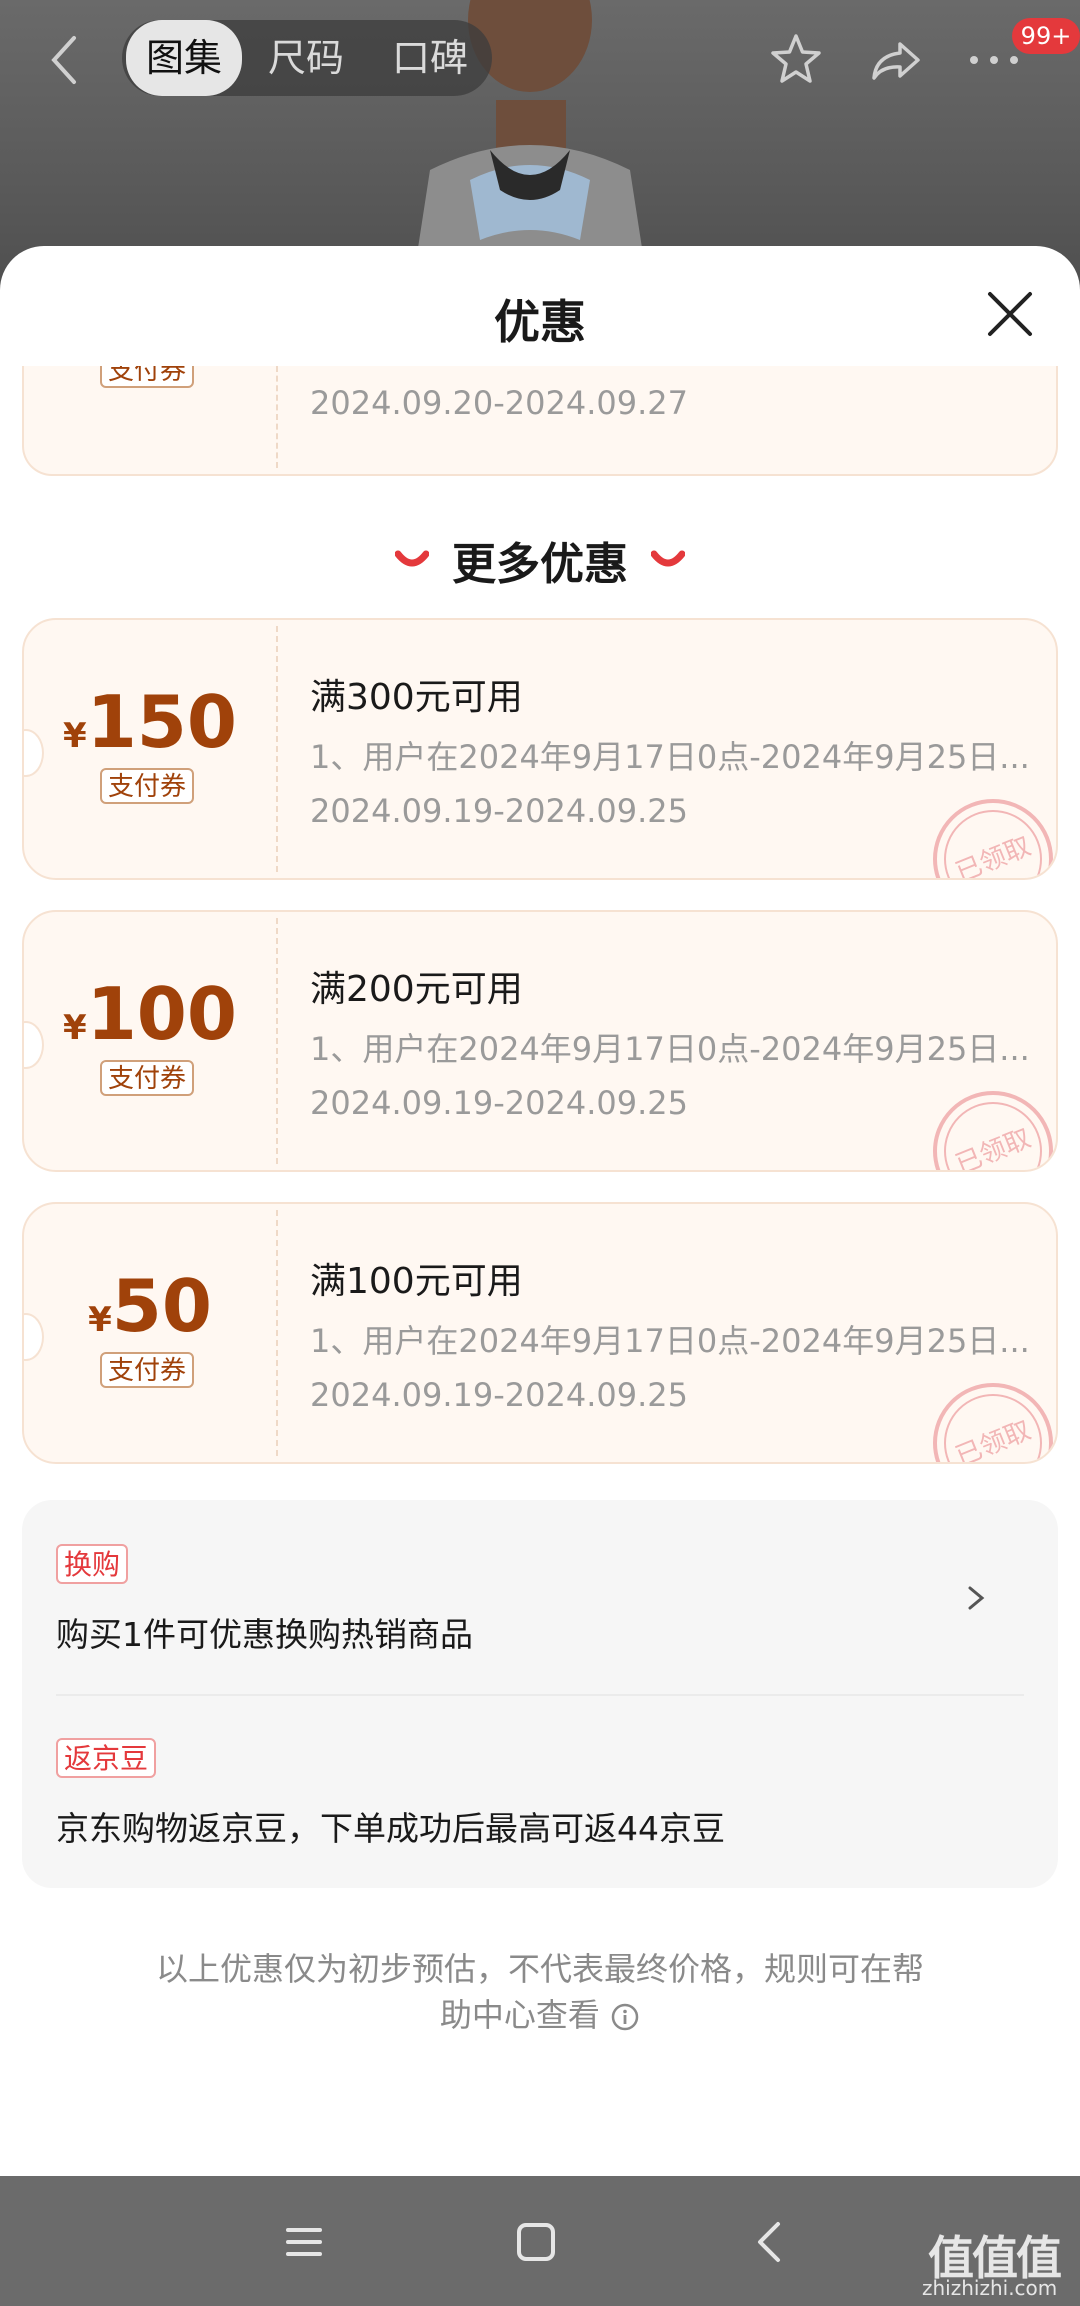 Image resolution: width=1080 pixels, height=2306 pixels. Describe the element at coordinates (976, 1598) in the screenshot. I see `chevron-right-icon` at that location.